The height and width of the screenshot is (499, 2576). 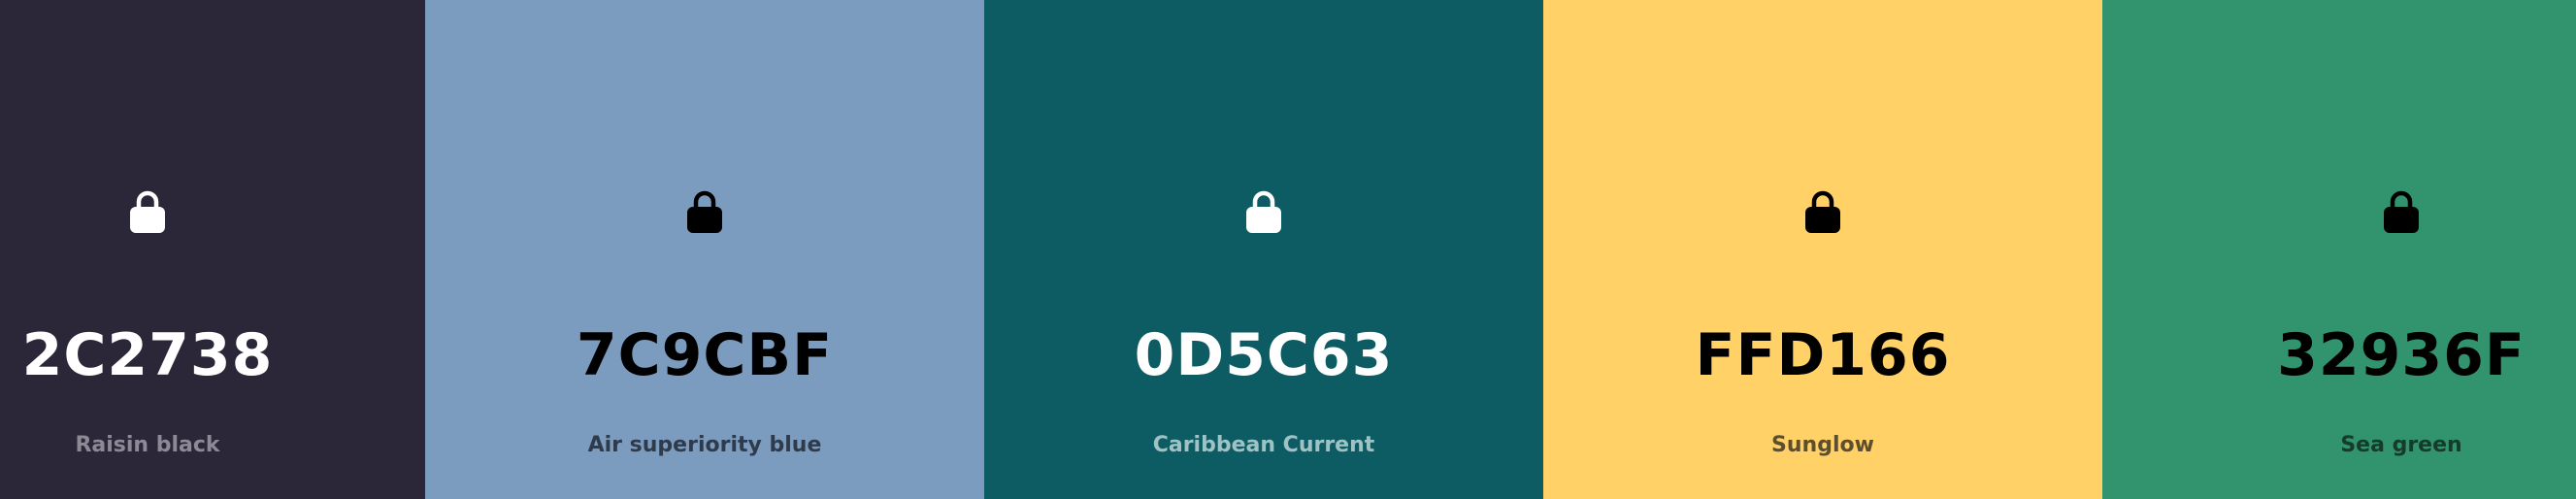 I want to click on hex-code: 0D5C63, so click(x=1264, y=355).